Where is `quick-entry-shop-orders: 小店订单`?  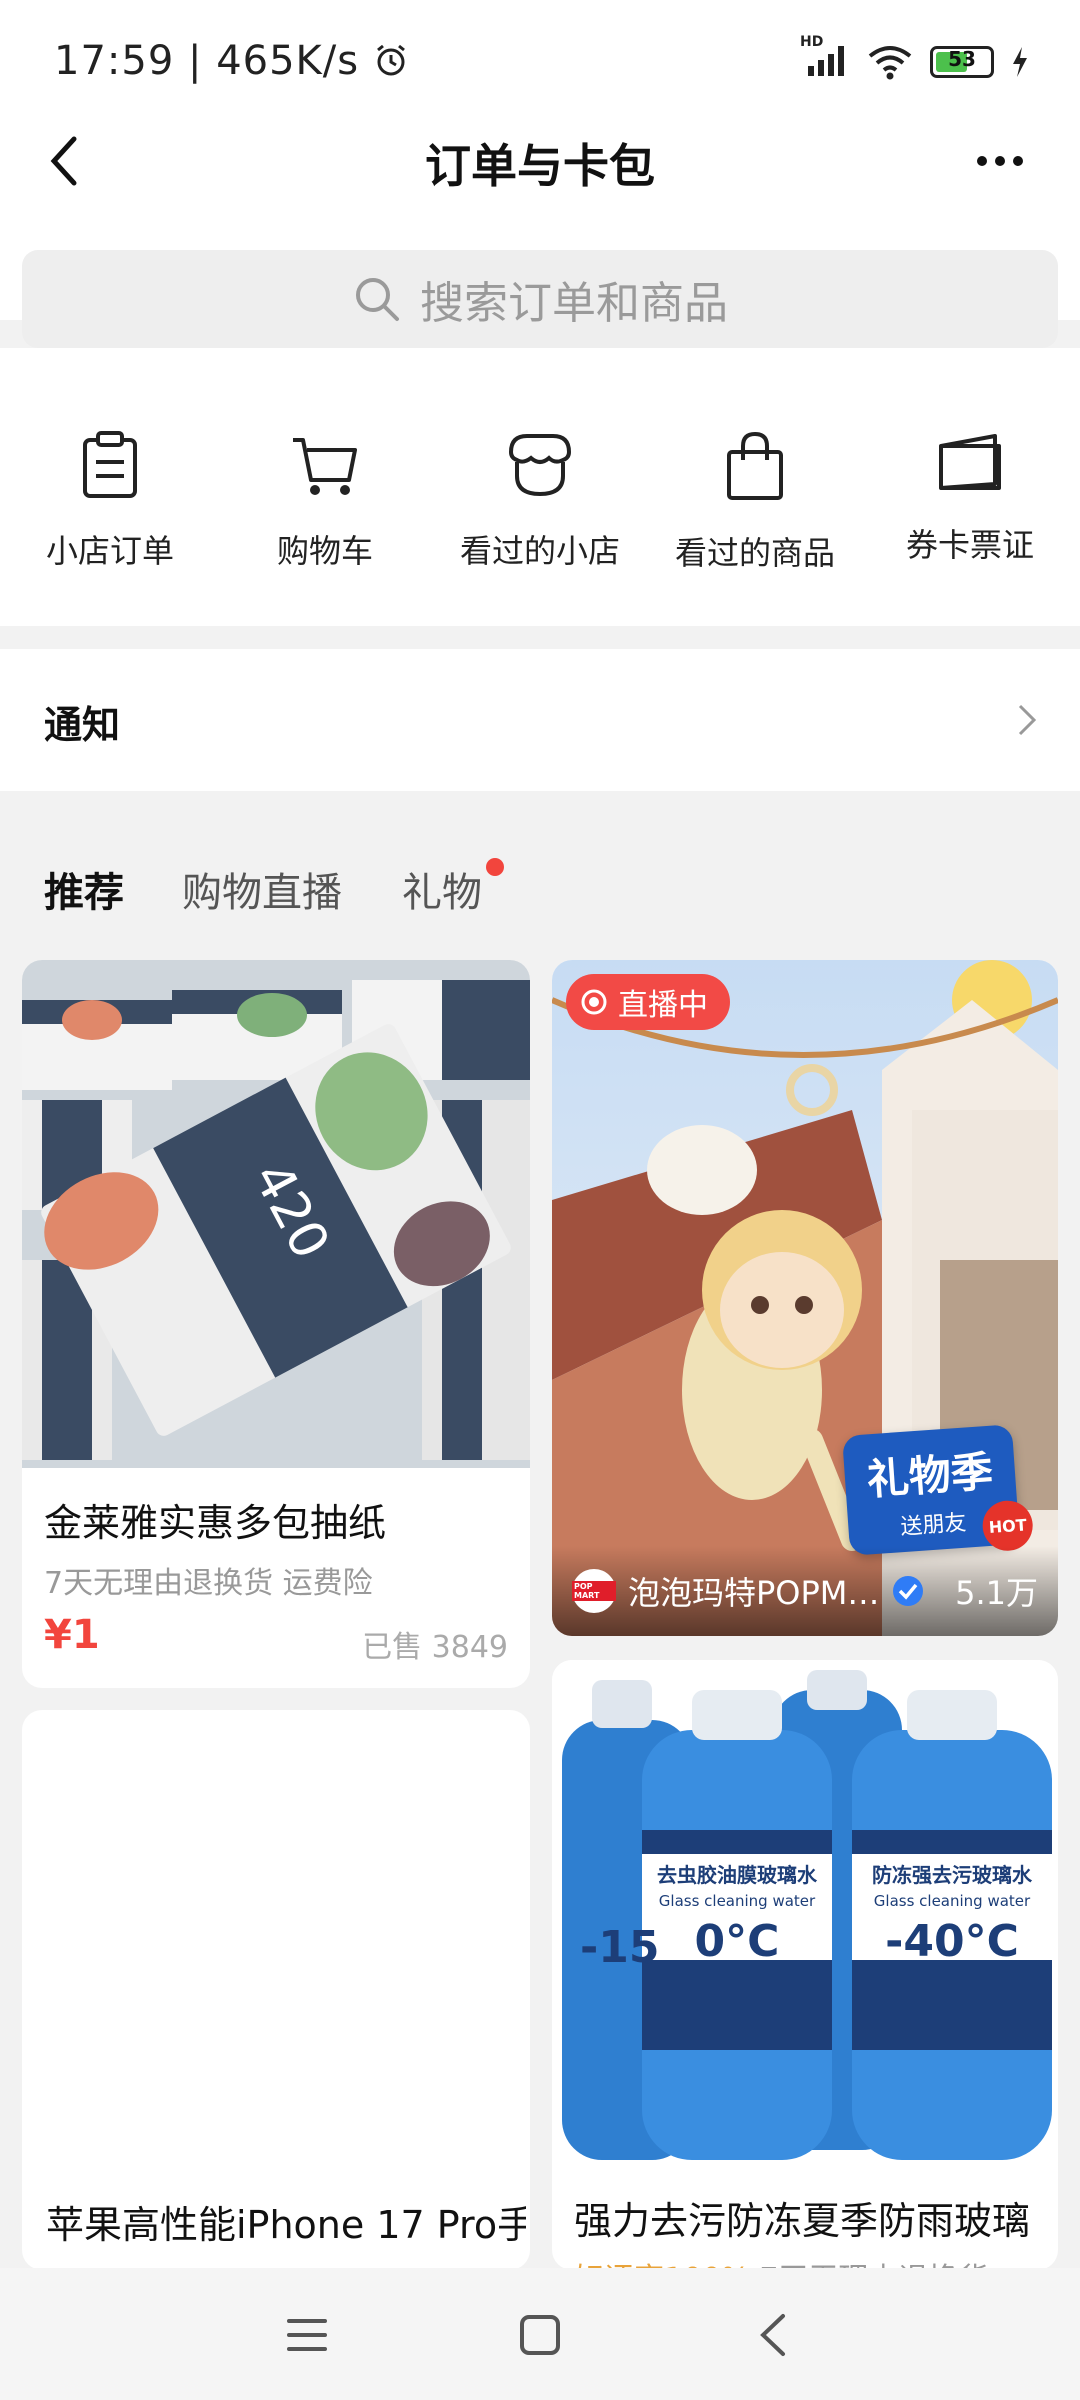
quick-entry-shop-orders: 小店订单 is located at coordinates (110, 501).